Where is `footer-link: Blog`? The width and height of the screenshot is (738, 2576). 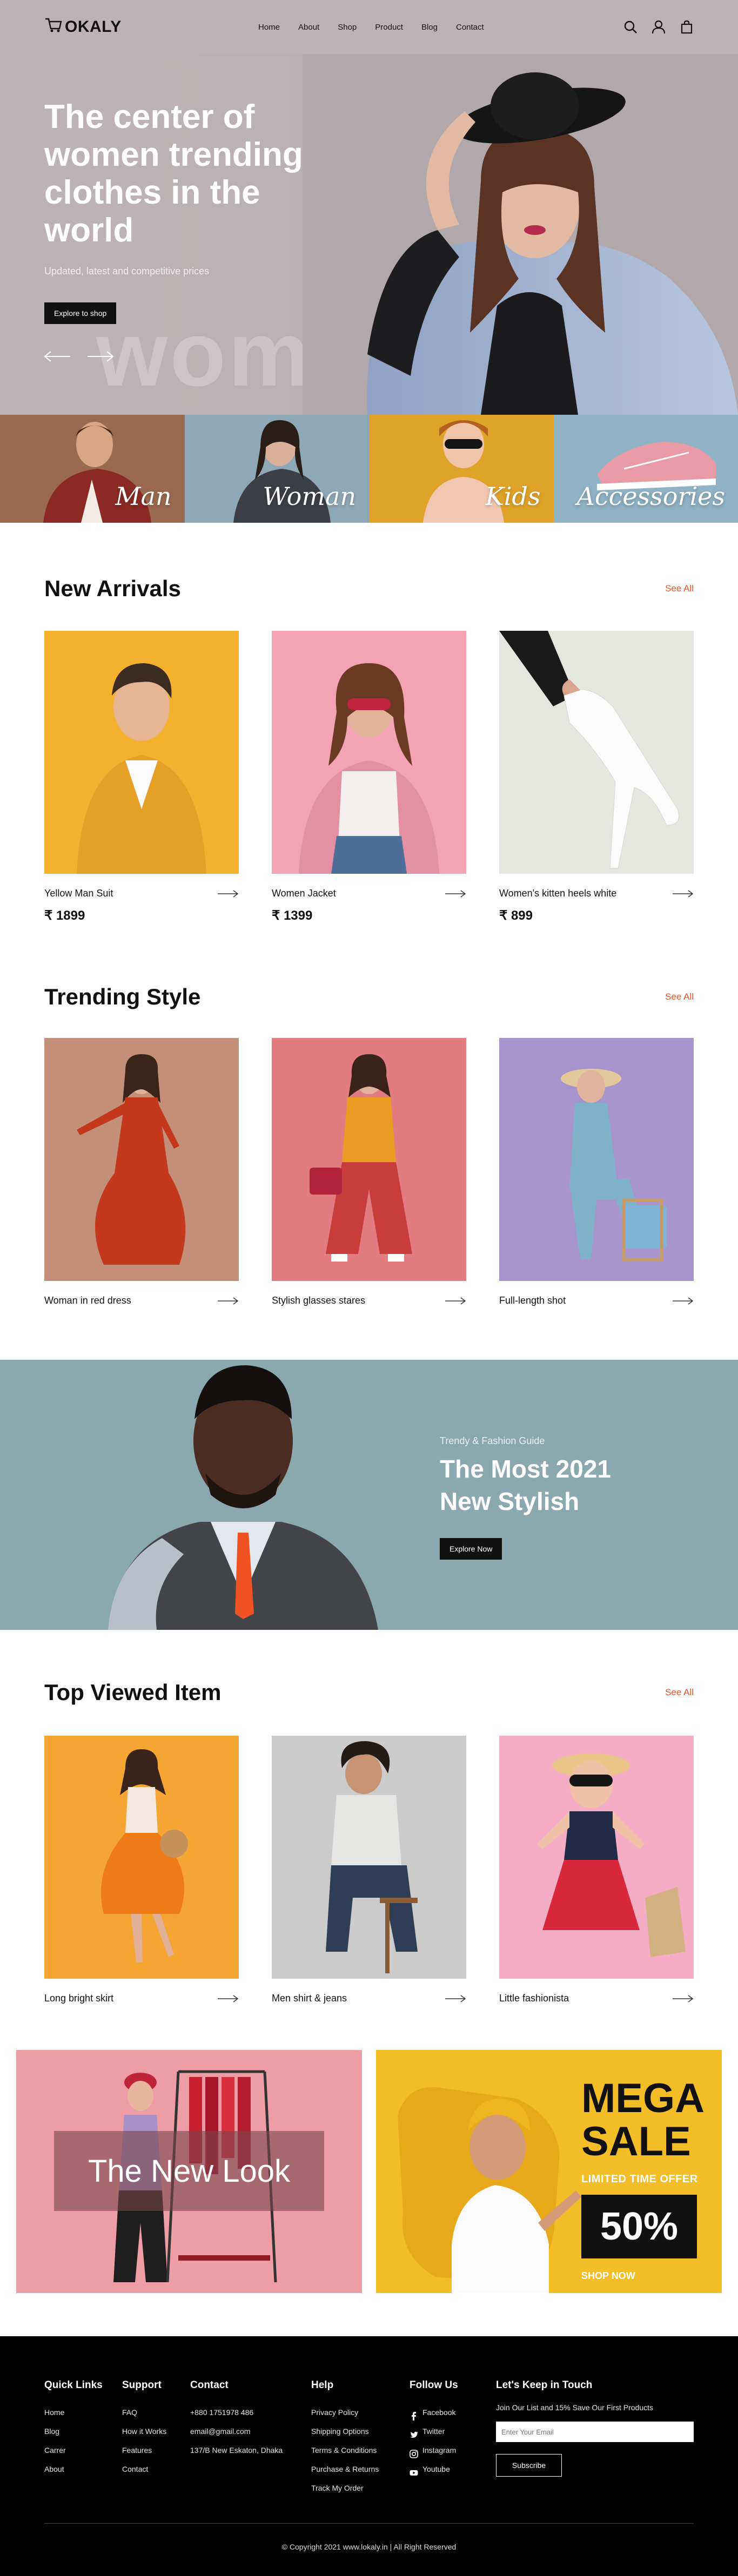
footer-link: Blog is located at coordinates (73, 2431).